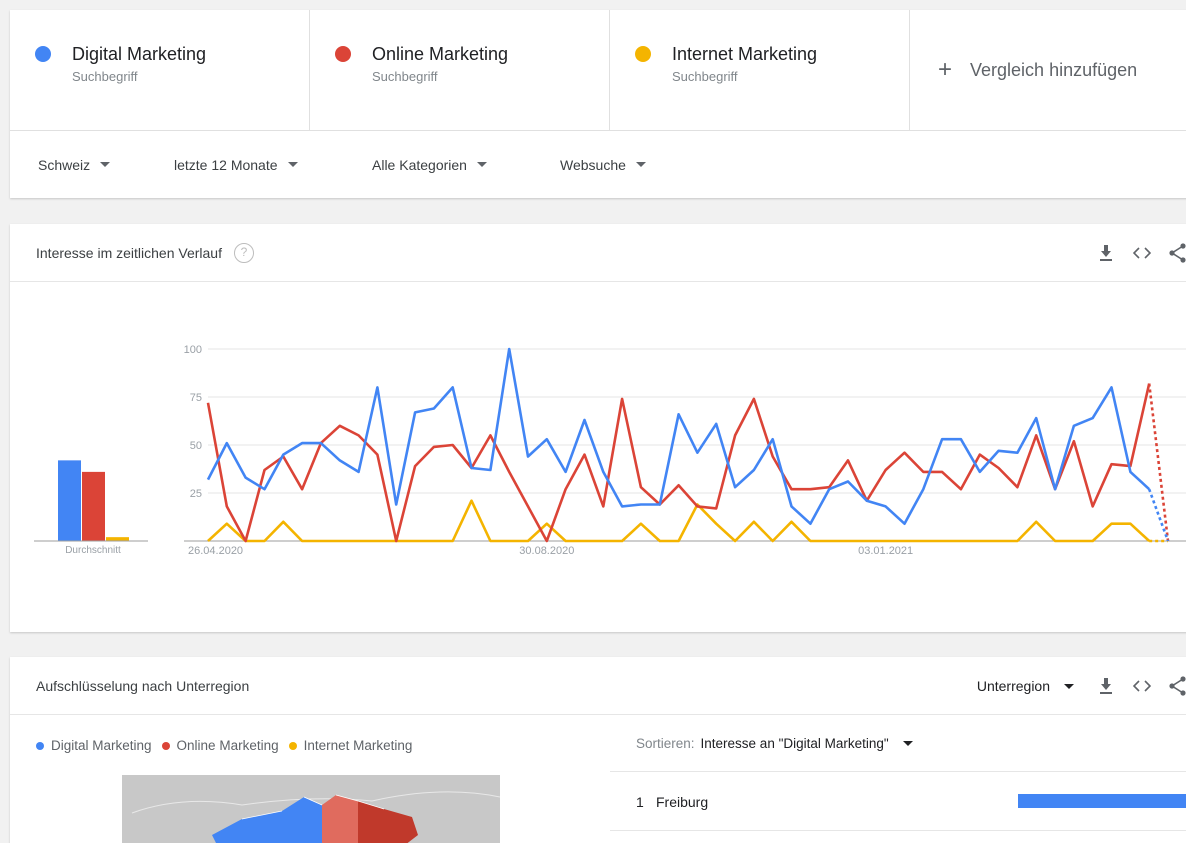 The image size is (1186, 843). Describe the element at coordinates (226, 164) in the screenshot. I see `time-filter-label: letzte 12 Monate` at that location.